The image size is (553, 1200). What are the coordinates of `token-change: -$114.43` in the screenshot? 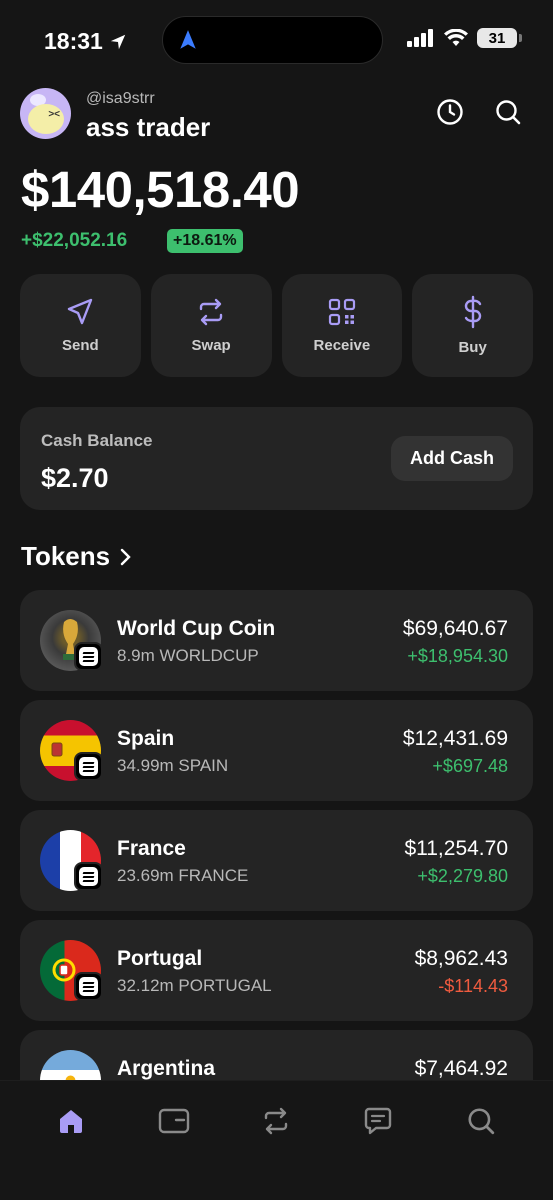 It's located at (473, 986).